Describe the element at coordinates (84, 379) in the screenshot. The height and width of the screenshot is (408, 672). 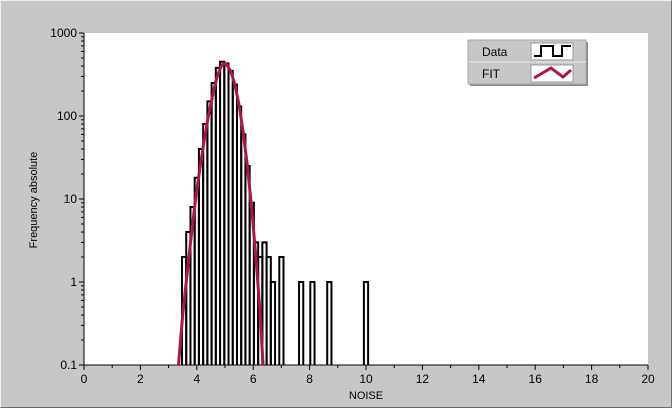
I see `x-tick-label: 0` at that location.